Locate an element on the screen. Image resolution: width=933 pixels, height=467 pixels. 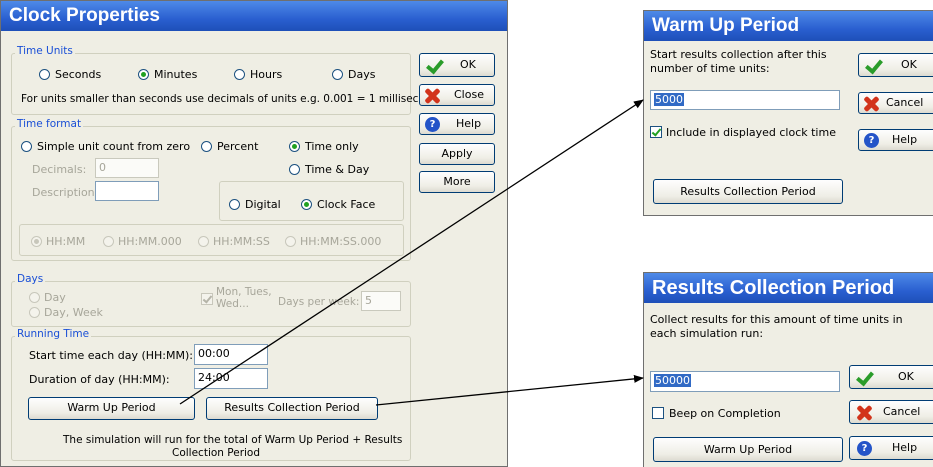
arrow-to-results-dialog is located at coordinates (509, 390).